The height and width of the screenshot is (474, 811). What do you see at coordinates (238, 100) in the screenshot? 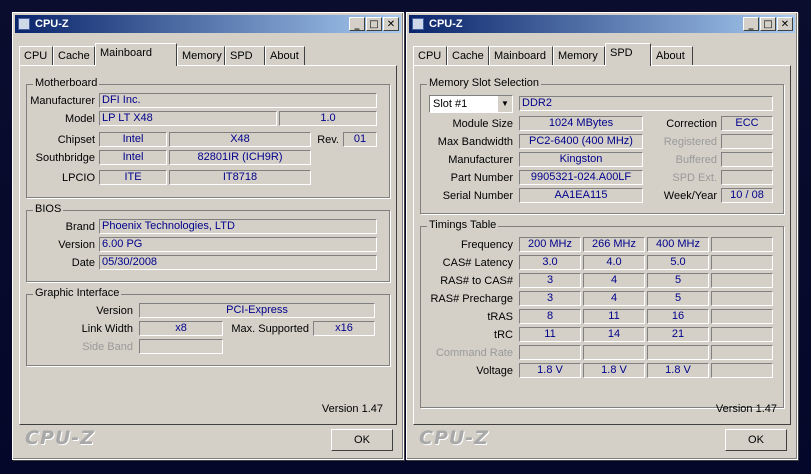
I see `manufacturer-value: DFI Inc.` at bounding box center [238, 100].